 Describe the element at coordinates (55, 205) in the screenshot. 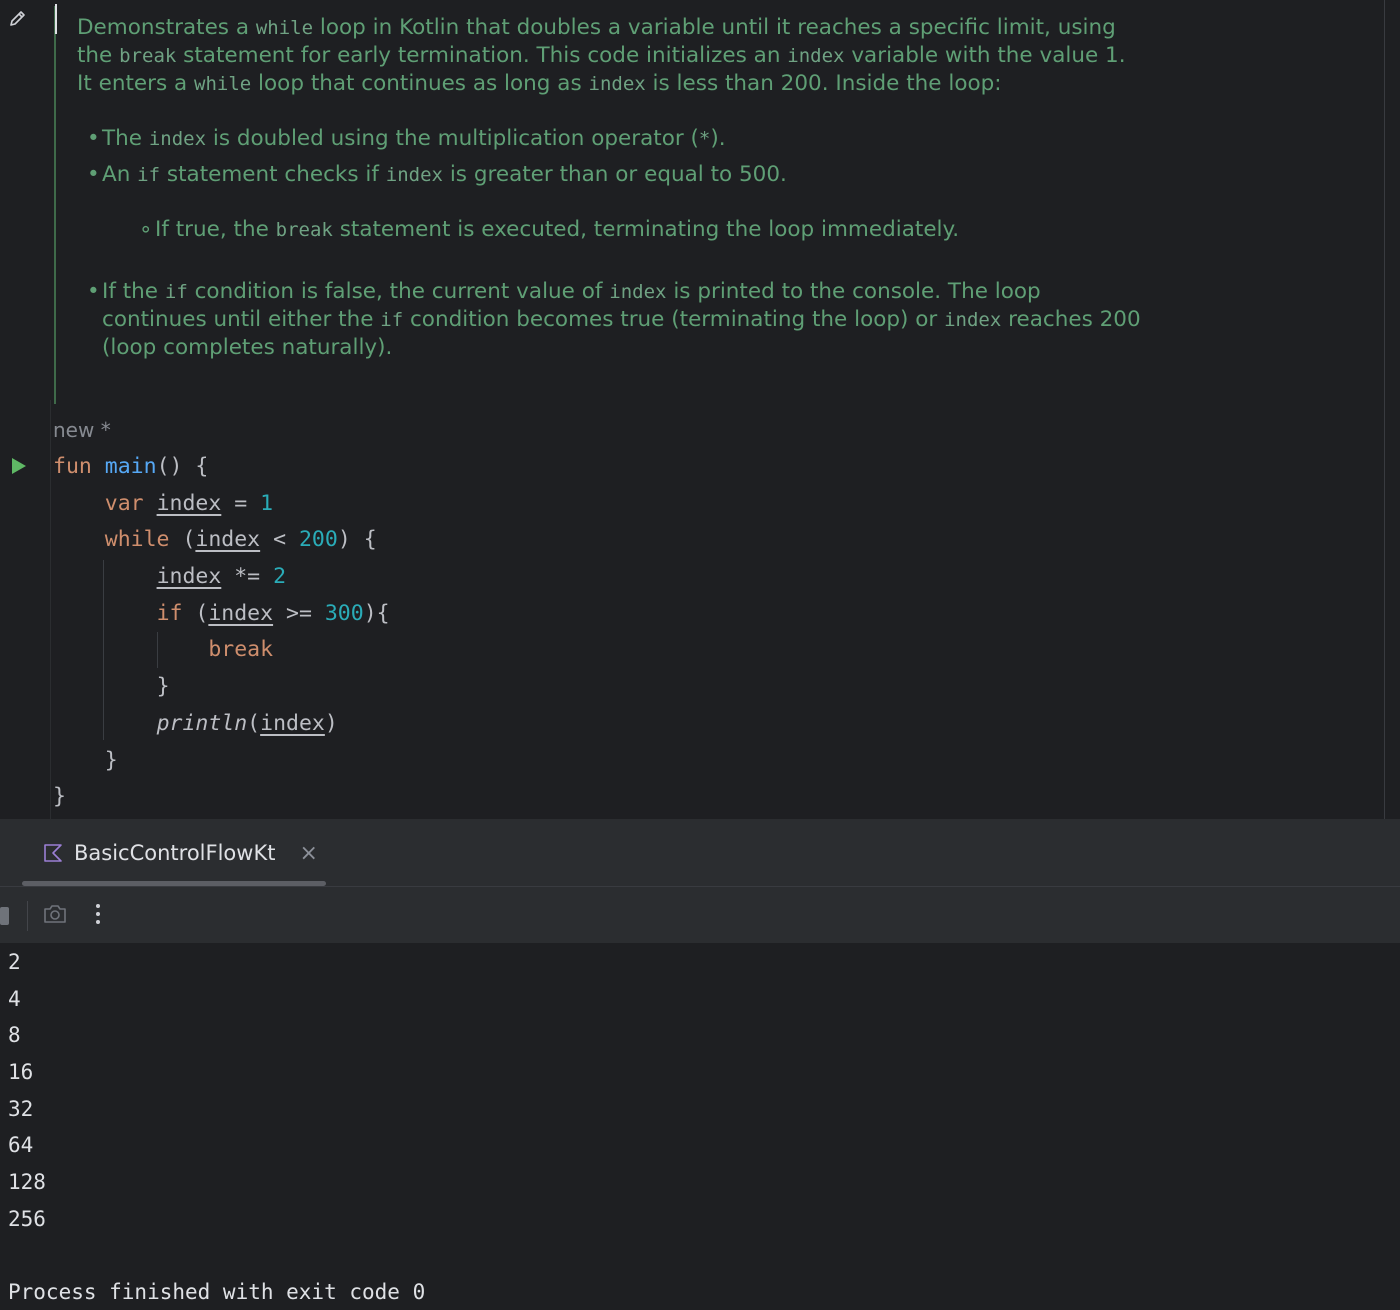

I see `doc-comment-border` at that location.